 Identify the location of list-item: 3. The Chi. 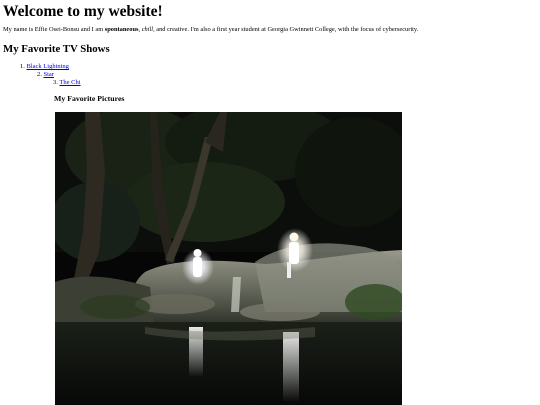
(67, 83).